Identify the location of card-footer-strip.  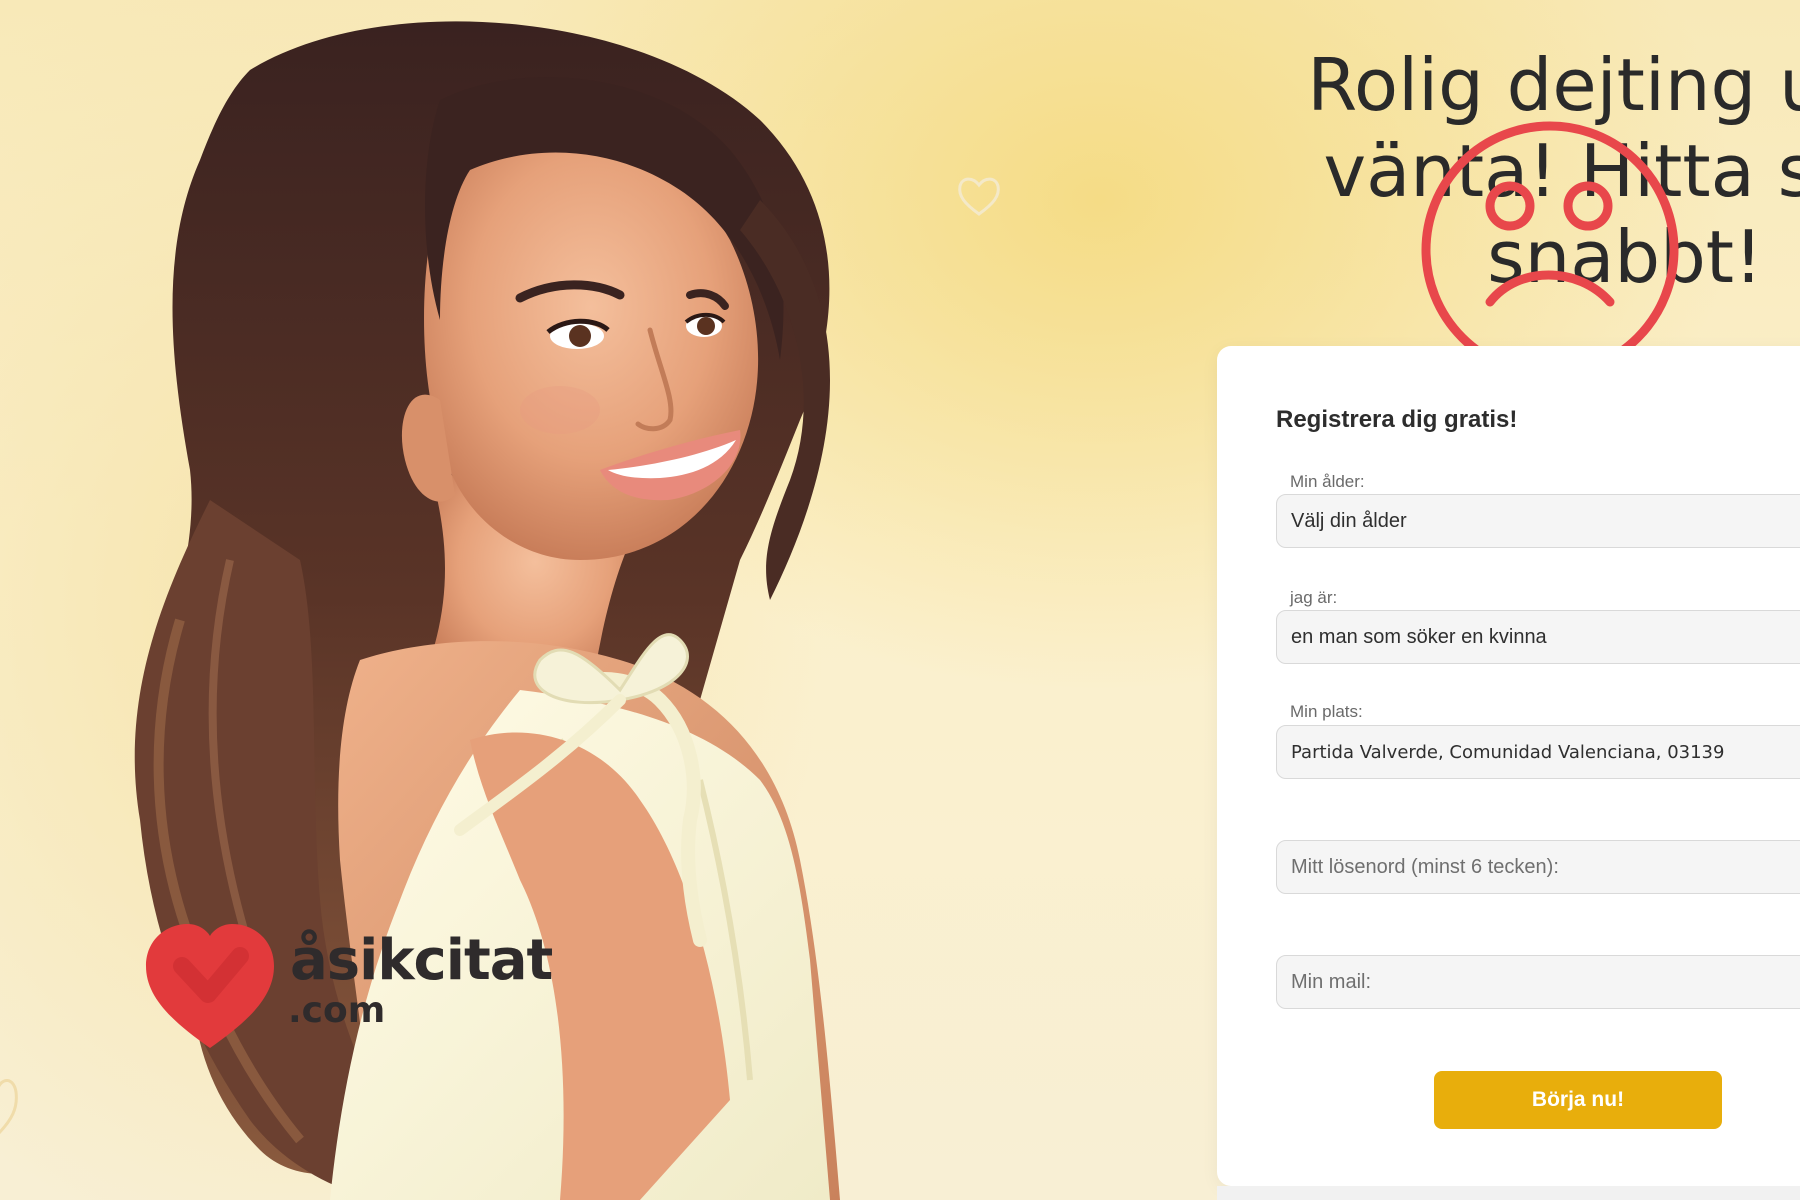
(1508, 1193).